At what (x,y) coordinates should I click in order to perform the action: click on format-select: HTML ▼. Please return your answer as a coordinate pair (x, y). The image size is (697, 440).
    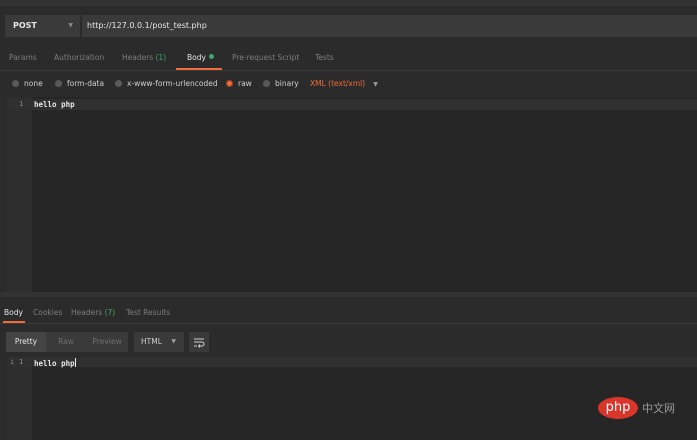
    Looking at the image, I should click on (159, 342).